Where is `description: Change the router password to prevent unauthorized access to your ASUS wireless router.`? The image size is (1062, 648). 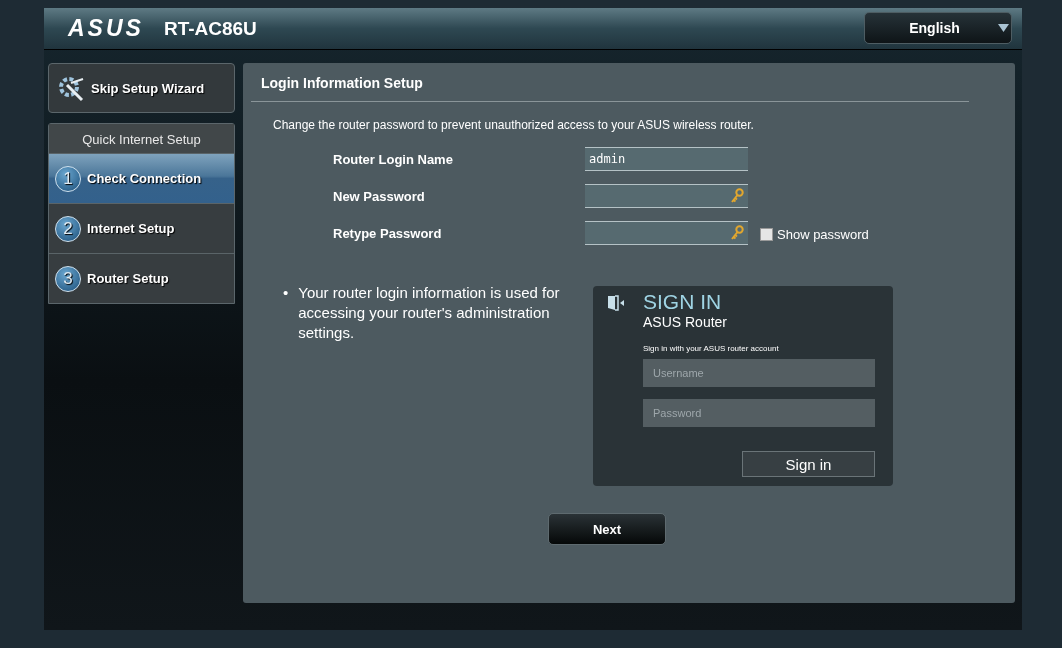
description: Change the router password to prevent unauthorized access to your ASUS wireless router. is located at coordinates (513, 124).